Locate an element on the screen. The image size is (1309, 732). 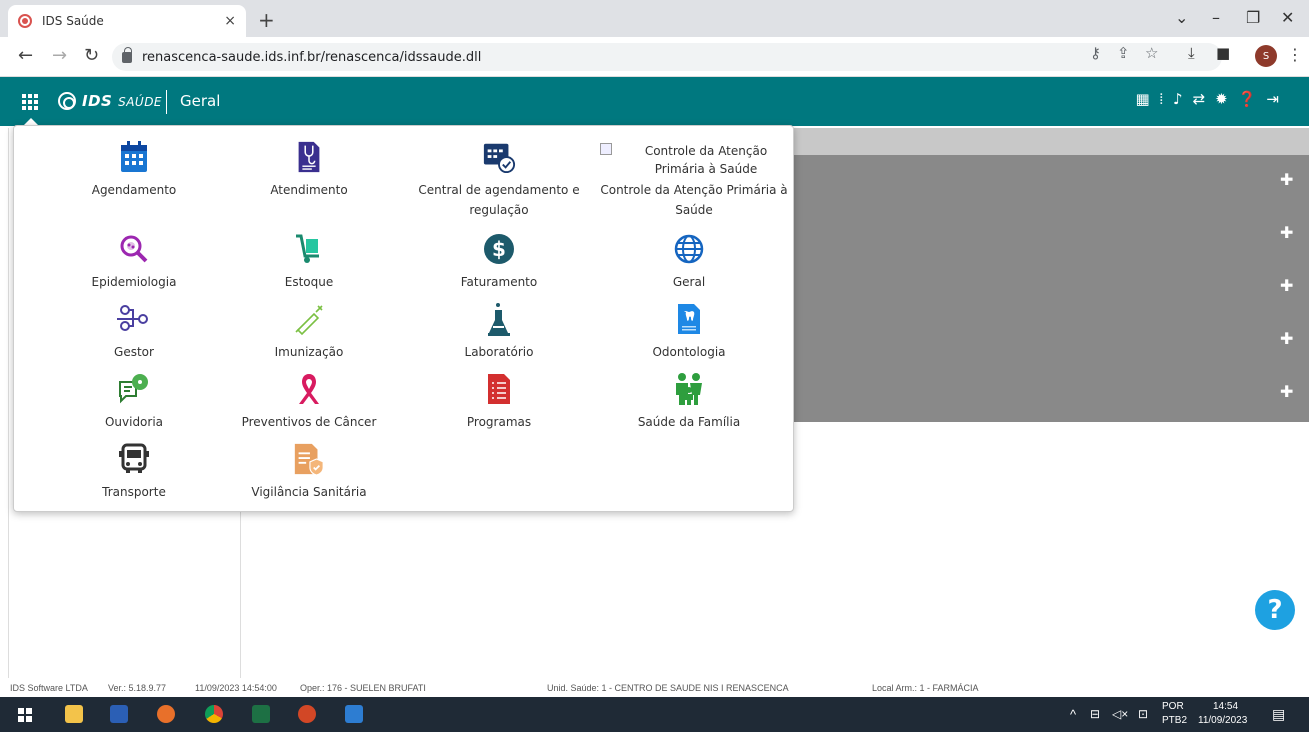
tray-chevron-icon: ^ is located at coordinates (1073, 714).